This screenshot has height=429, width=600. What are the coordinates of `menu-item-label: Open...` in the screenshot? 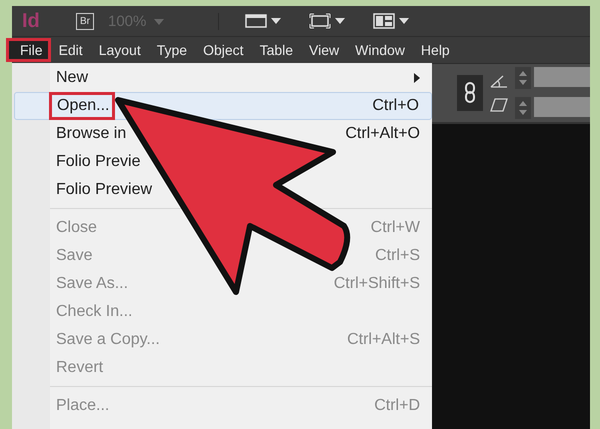 It's located at (83, 106).